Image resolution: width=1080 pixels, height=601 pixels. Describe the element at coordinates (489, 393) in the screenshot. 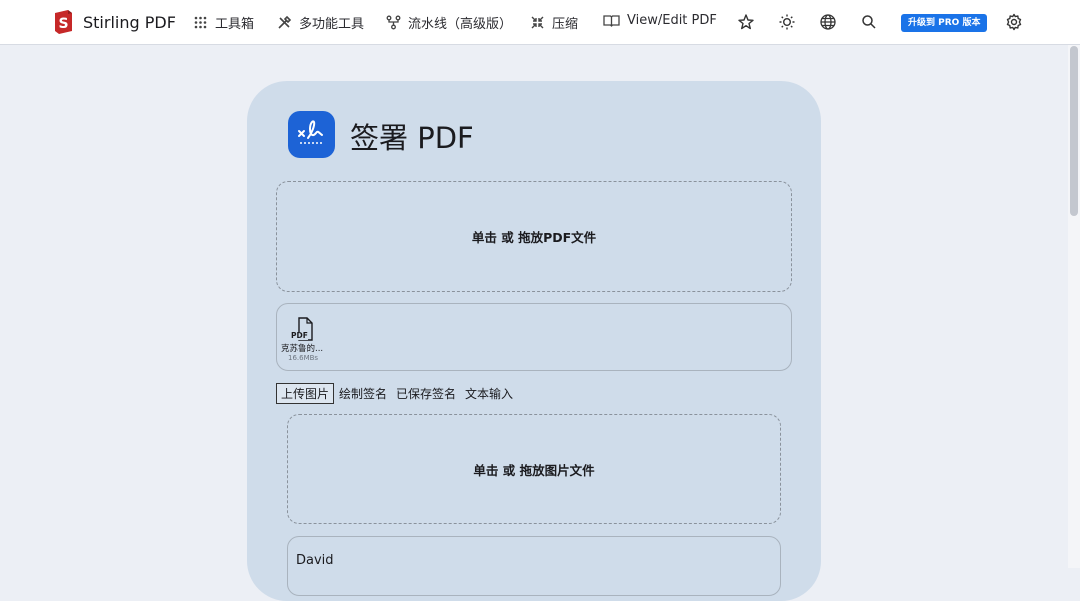

I see `tab-text-input: 文本输入` at that location.